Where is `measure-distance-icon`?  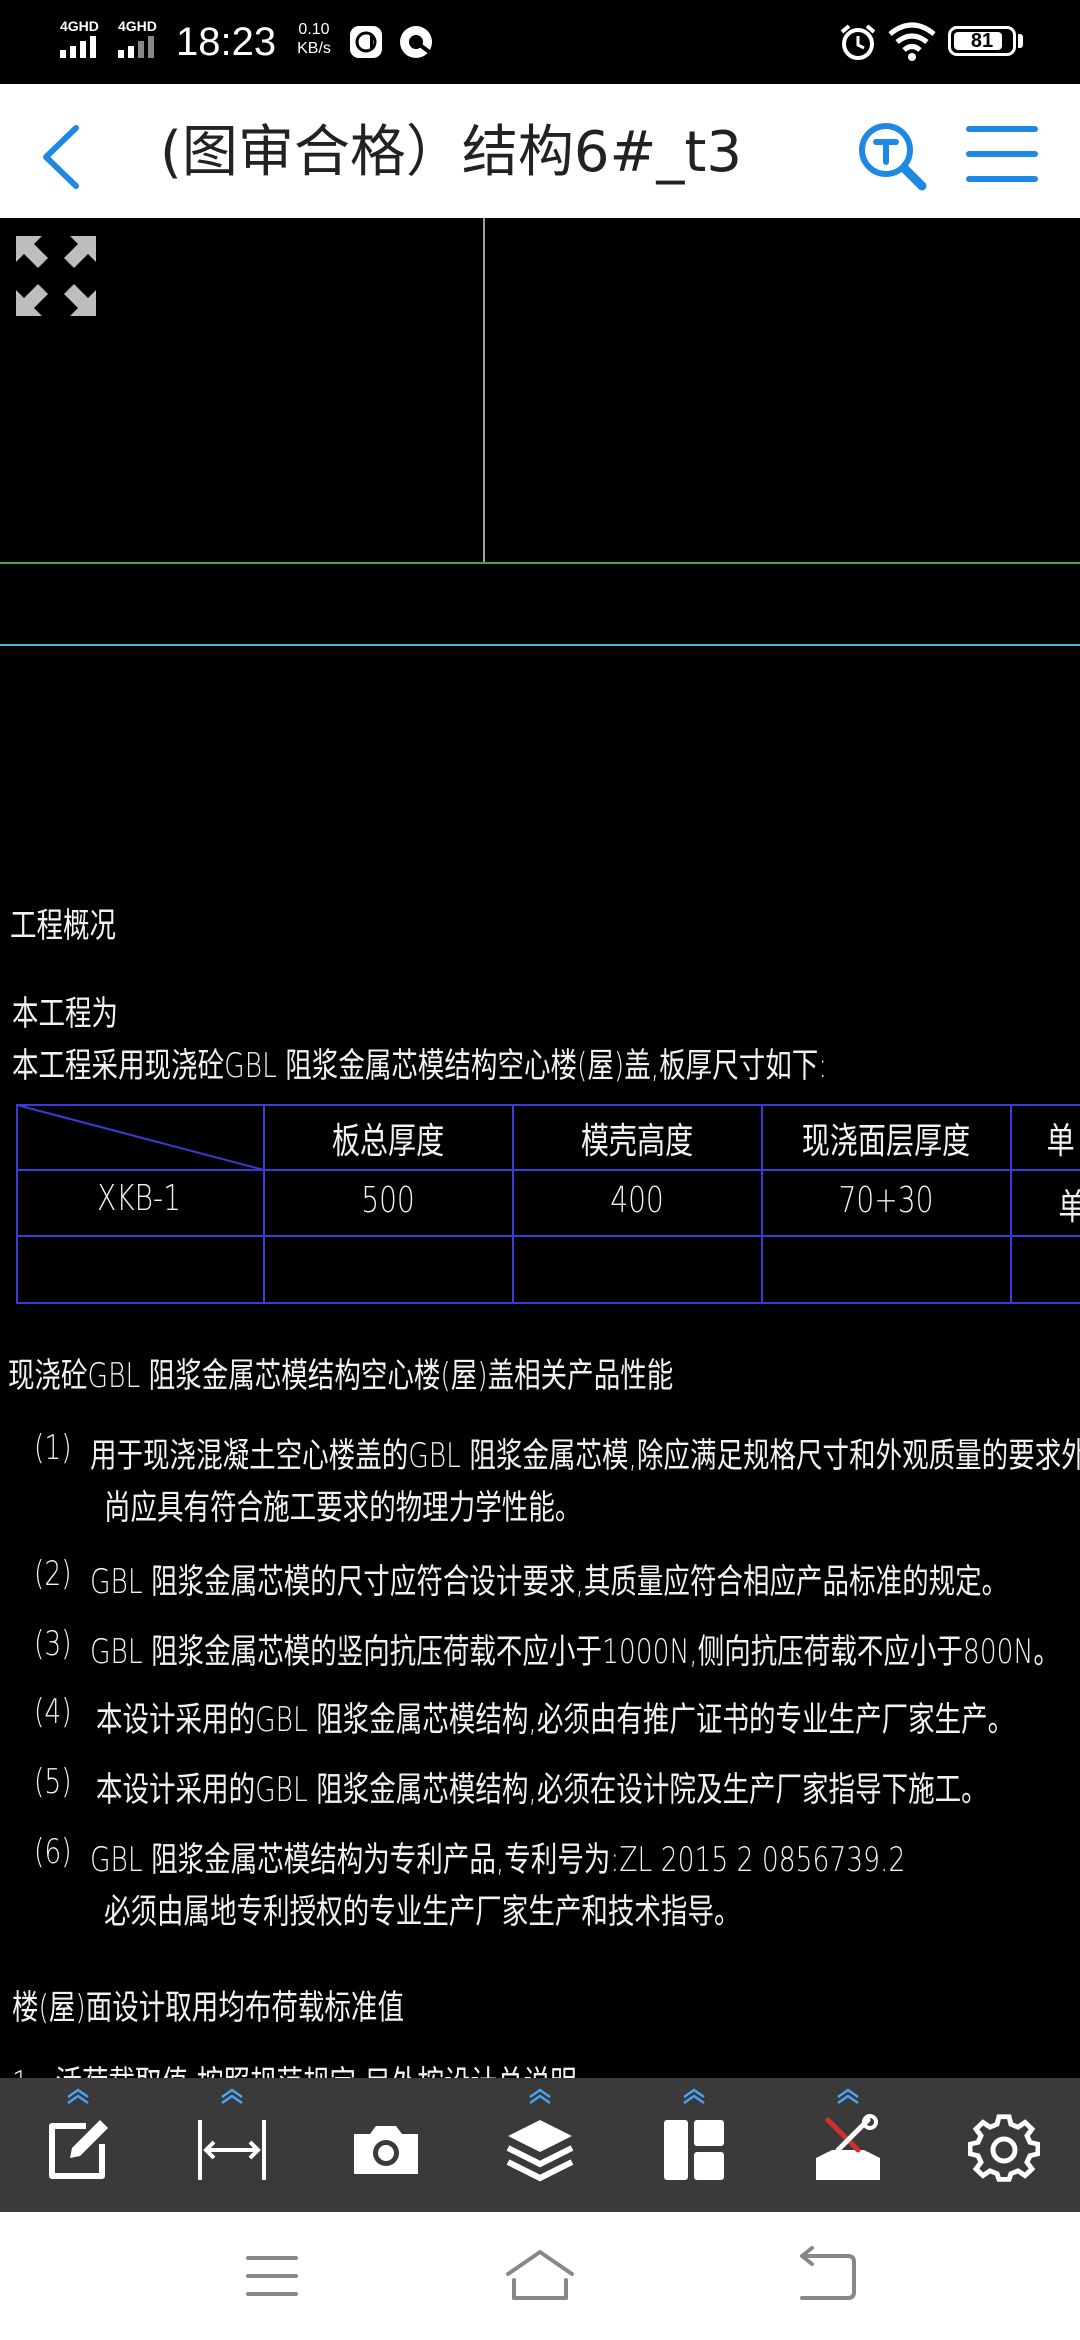
measure-distance-icon is located at coordinates (232, 2150).